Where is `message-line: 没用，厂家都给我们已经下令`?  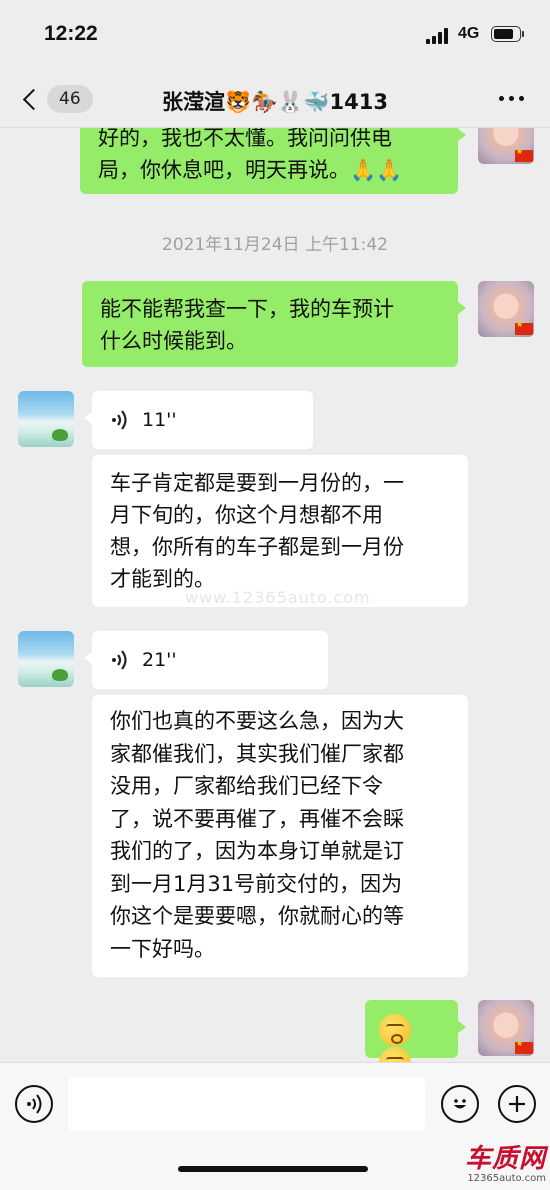 message-line: 没用，厂家都给我们已经下令 is located at coordinates (246, 786).